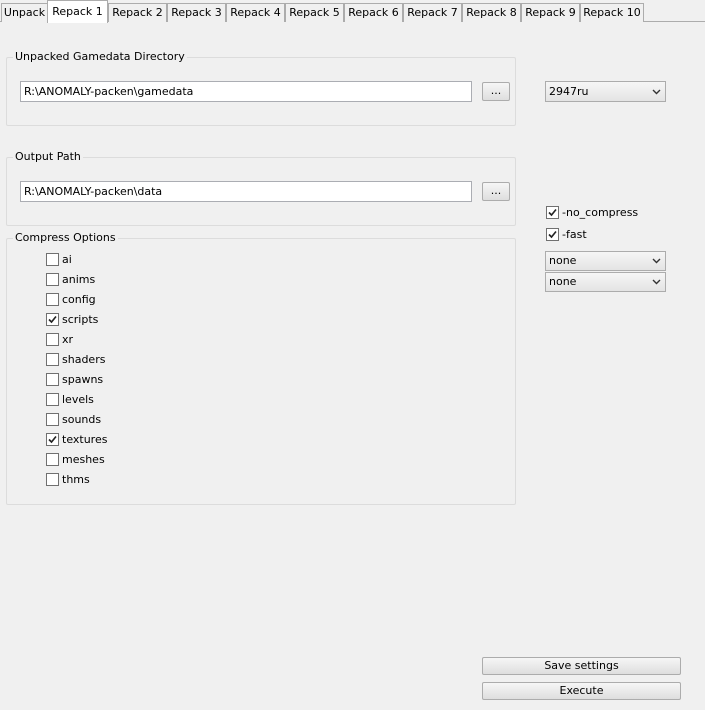 The image size is (705, 710). I want to click on meshes-label: meshes, so click(83, 459).